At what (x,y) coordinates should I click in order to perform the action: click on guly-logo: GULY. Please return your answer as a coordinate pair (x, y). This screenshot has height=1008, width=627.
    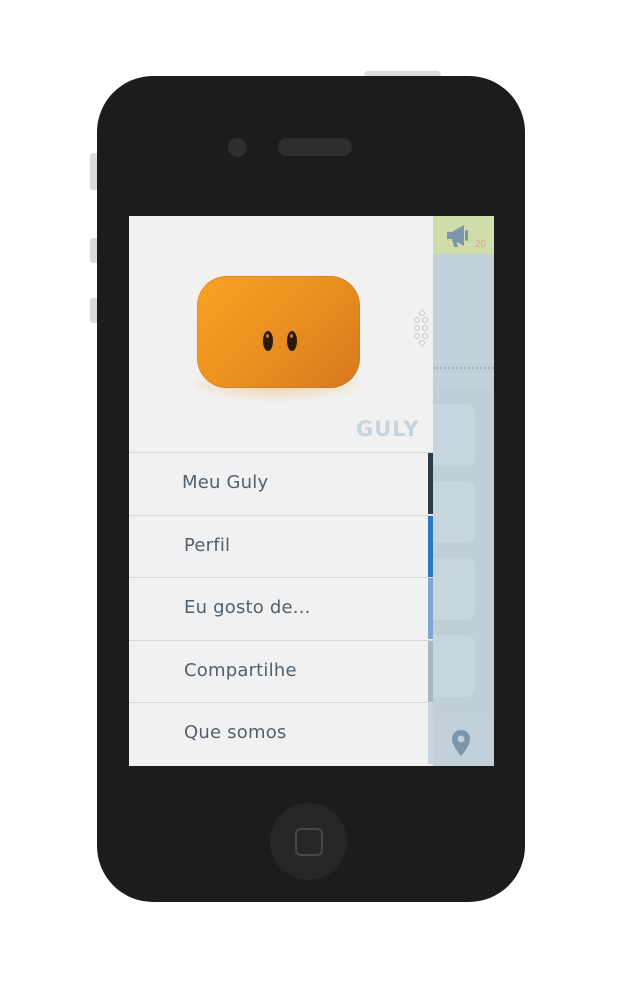
    Looking at the image, I should click on (388, 429).